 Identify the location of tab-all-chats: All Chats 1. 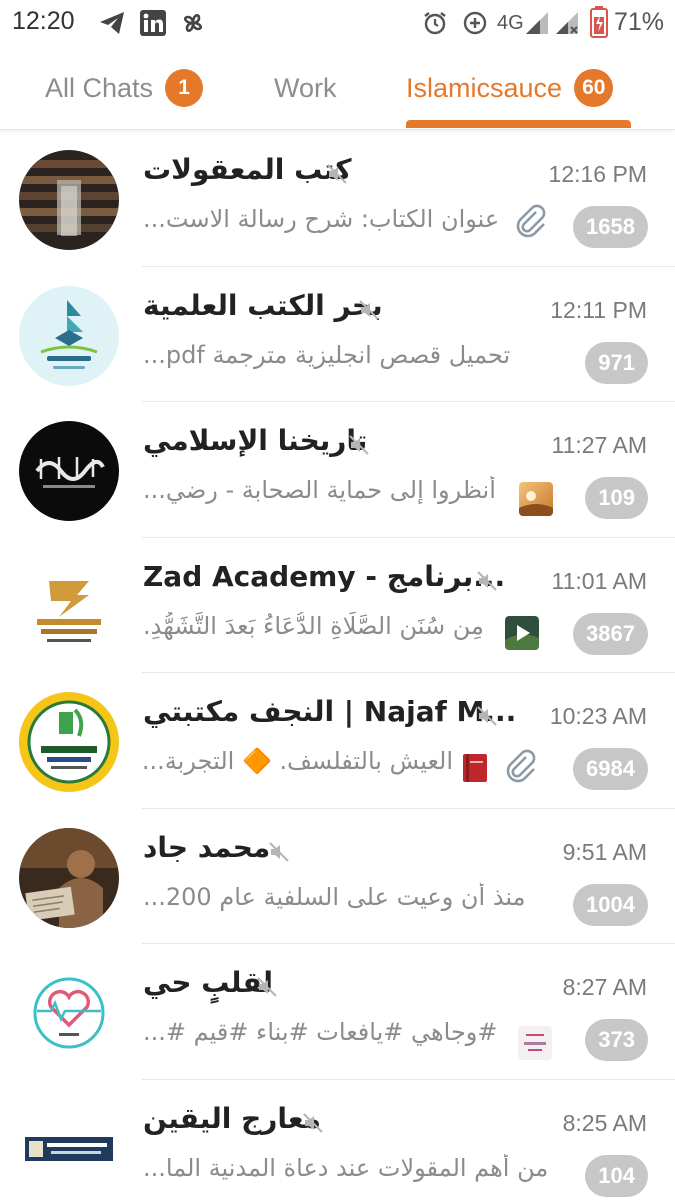
(124, 88).